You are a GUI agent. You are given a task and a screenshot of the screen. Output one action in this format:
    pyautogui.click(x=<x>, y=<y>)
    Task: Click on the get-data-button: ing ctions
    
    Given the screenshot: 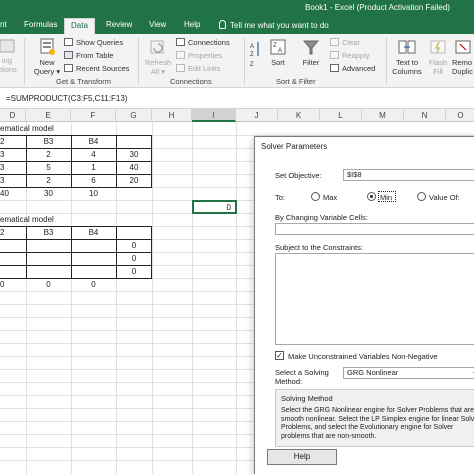 What is the action you would take?
    pyautogui.click(x=10, y=56)
    